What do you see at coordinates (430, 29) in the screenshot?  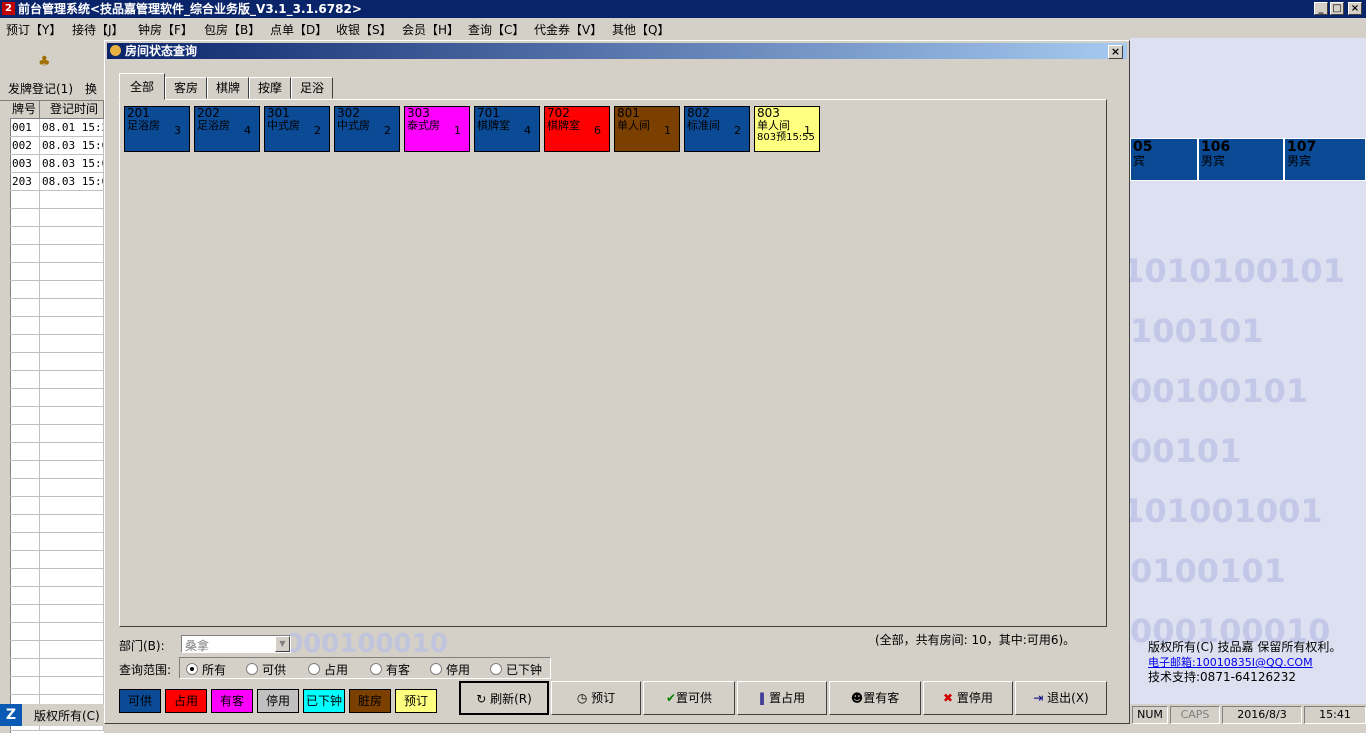 I see `menu-item-member: 会员【H】` at bounding box center [430, 29].